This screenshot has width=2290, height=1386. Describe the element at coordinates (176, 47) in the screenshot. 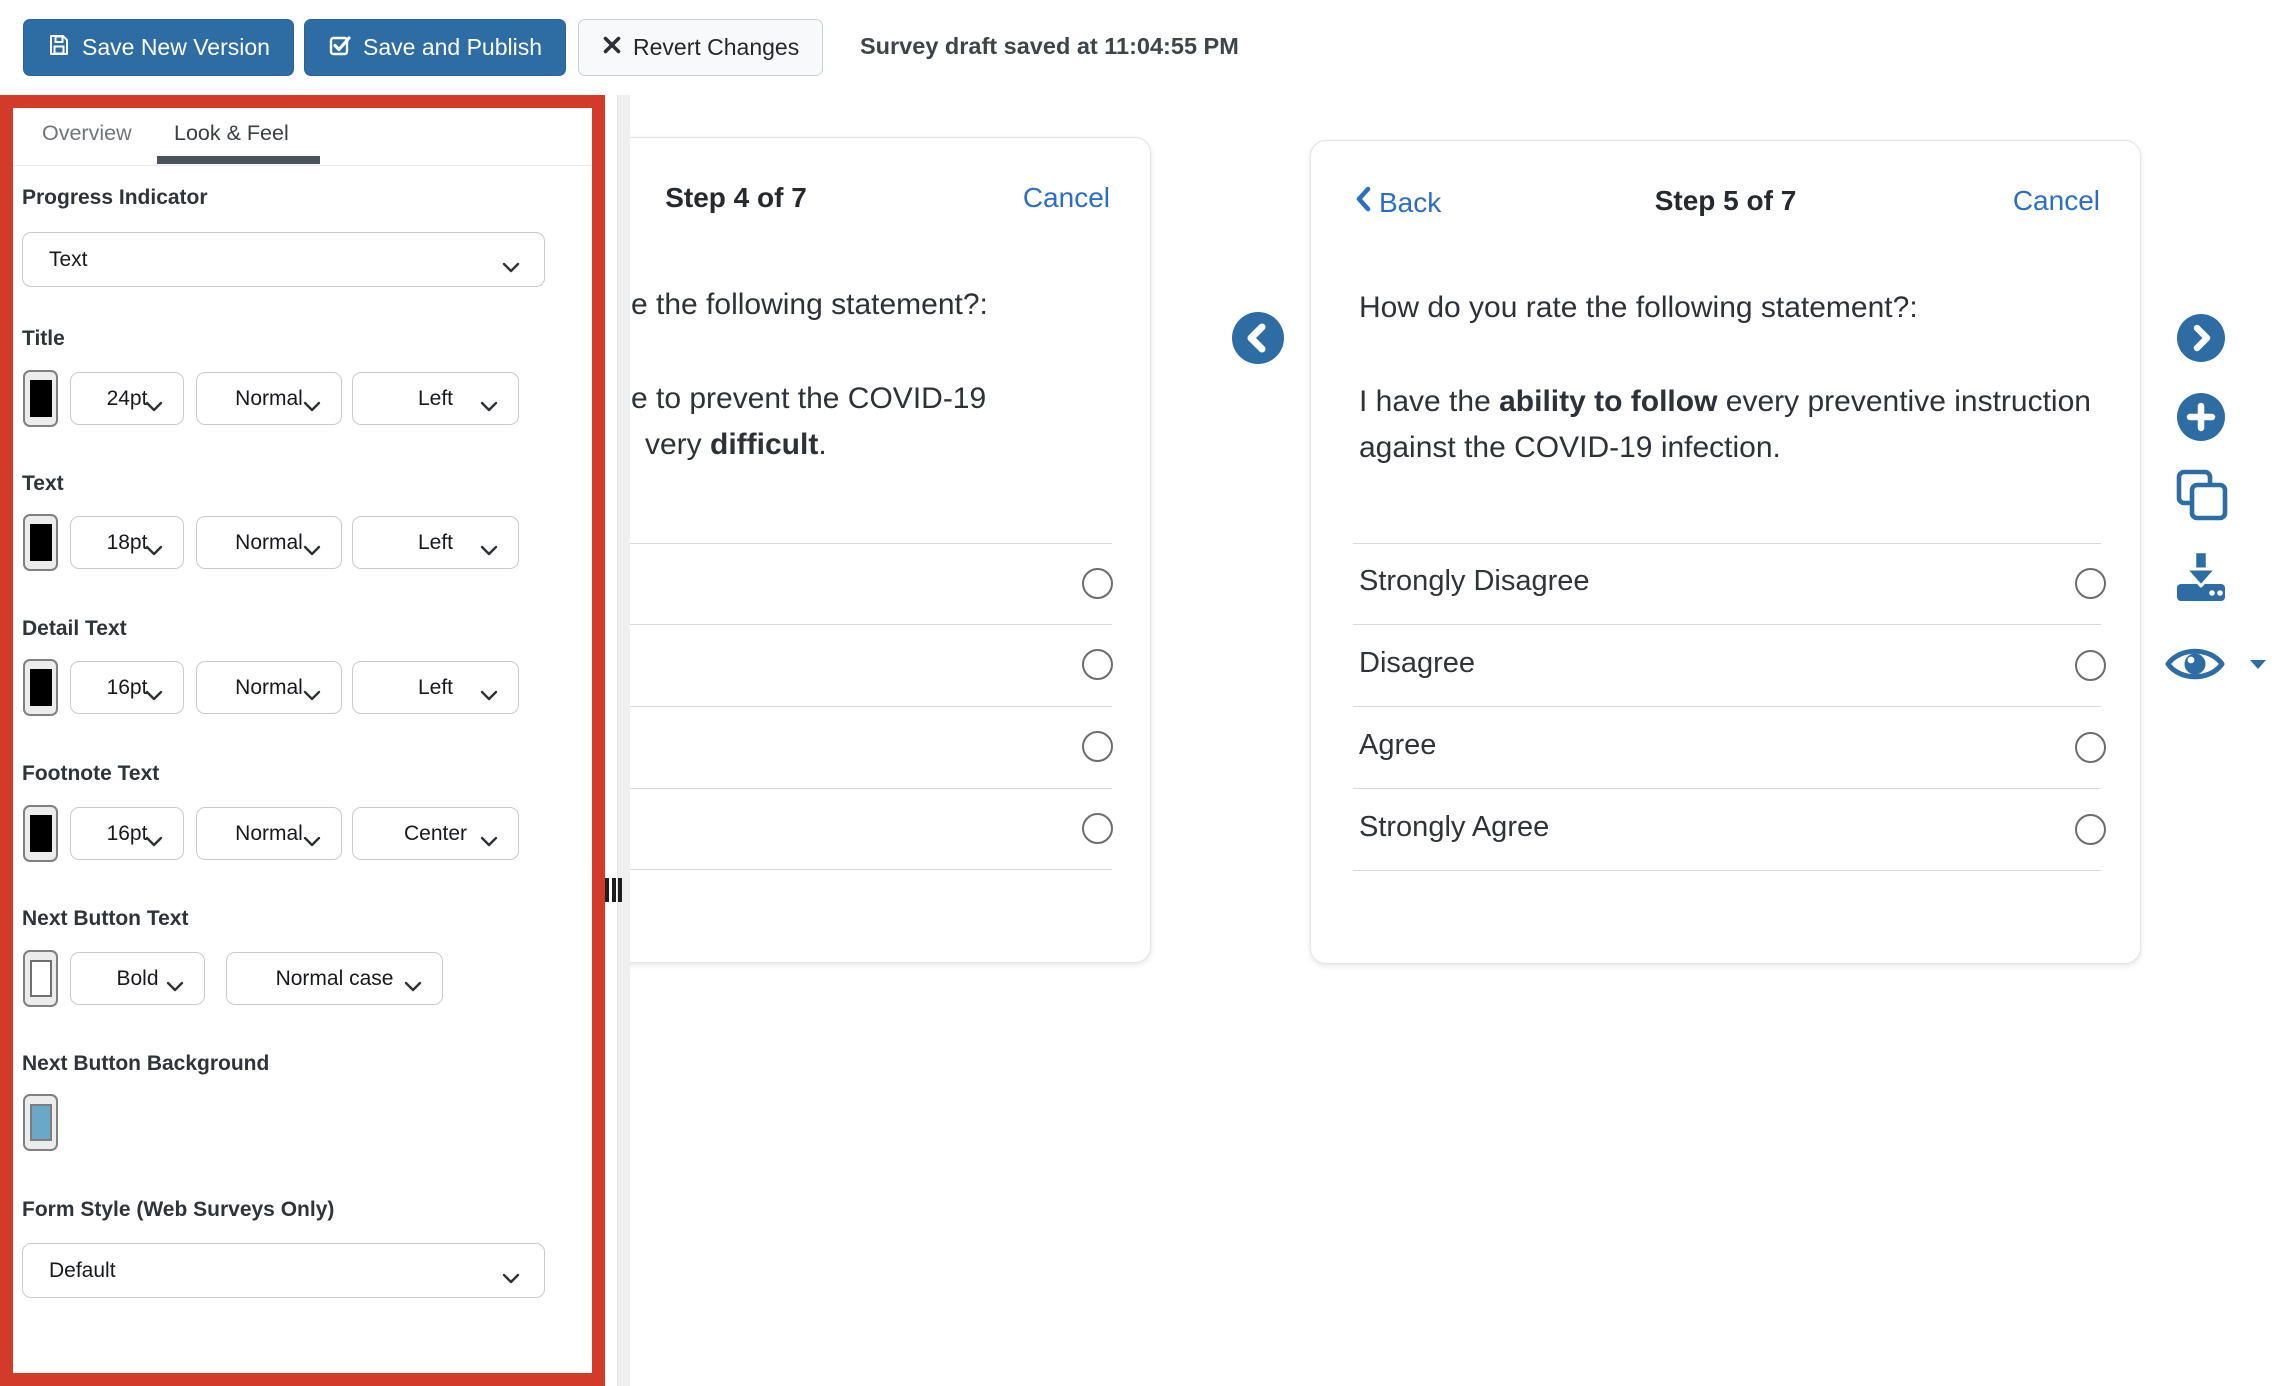

I see `save-new-version-label: Save New Version` at that location.